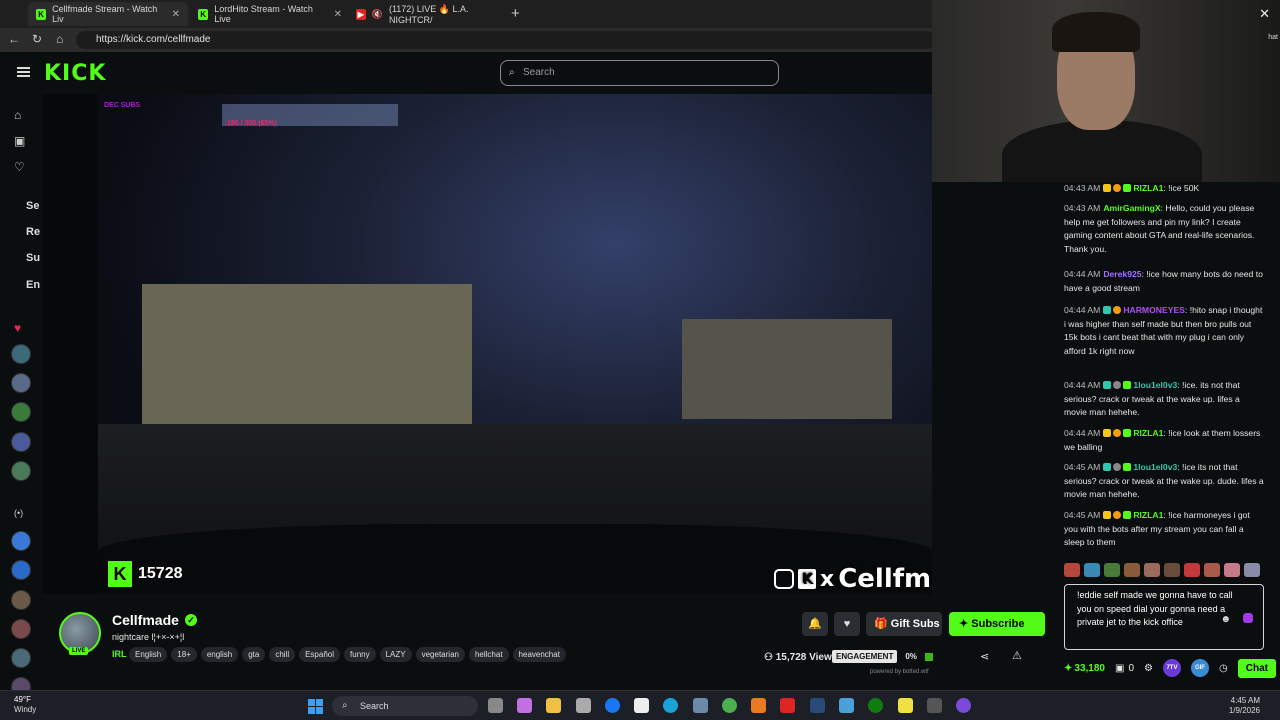  What do you see at coordinates (506, 40) in the screenshot?
I see `url-field: https://kick.com/cellfmade` at bounding box center [506, 40].